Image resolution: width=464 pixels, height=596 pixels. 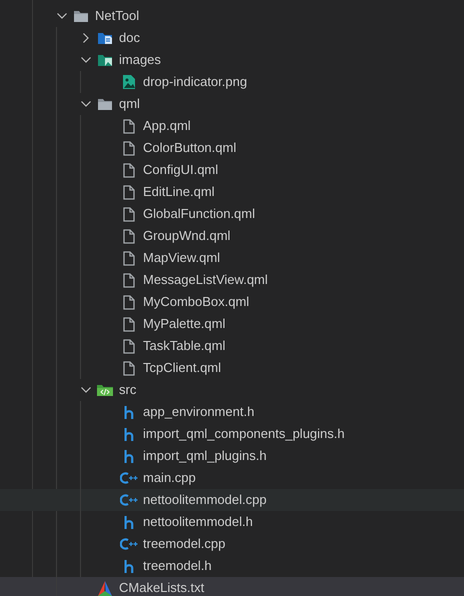 What do you see at coordinates (232, 214) in the screenshot?
I see `tree-item: GlobalFunction.qml` at bounding box center [232, 214].